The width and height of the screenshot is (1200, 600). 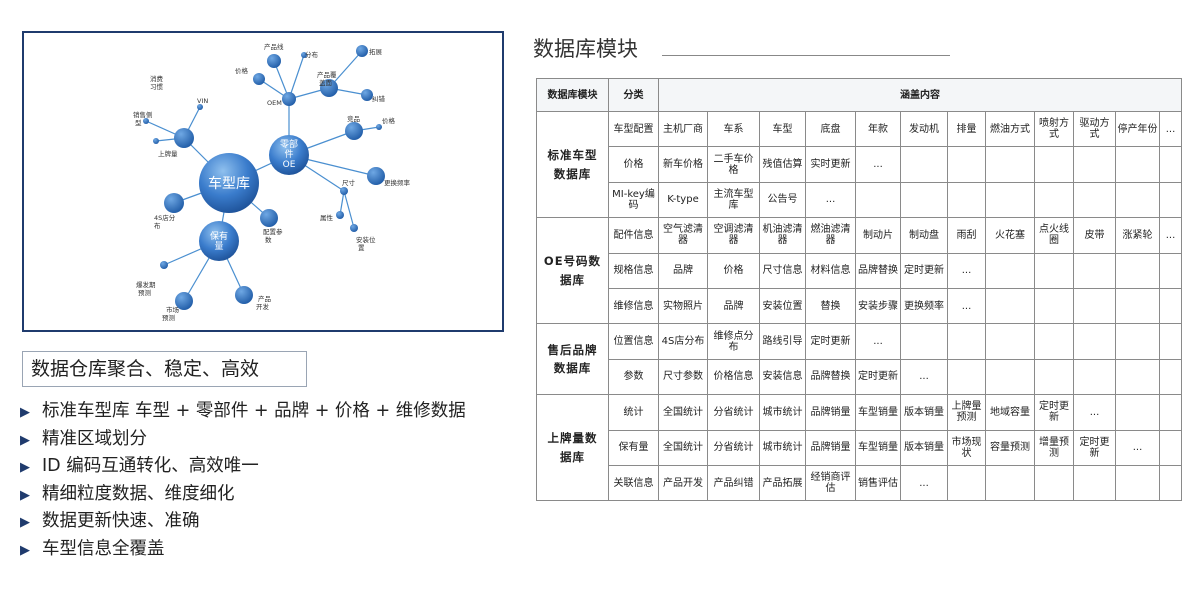 What do you see at coordinates (1054, 129) in the screenshot?
I see `content-cell: 喷射方式` at bounding box center [1054, 129].